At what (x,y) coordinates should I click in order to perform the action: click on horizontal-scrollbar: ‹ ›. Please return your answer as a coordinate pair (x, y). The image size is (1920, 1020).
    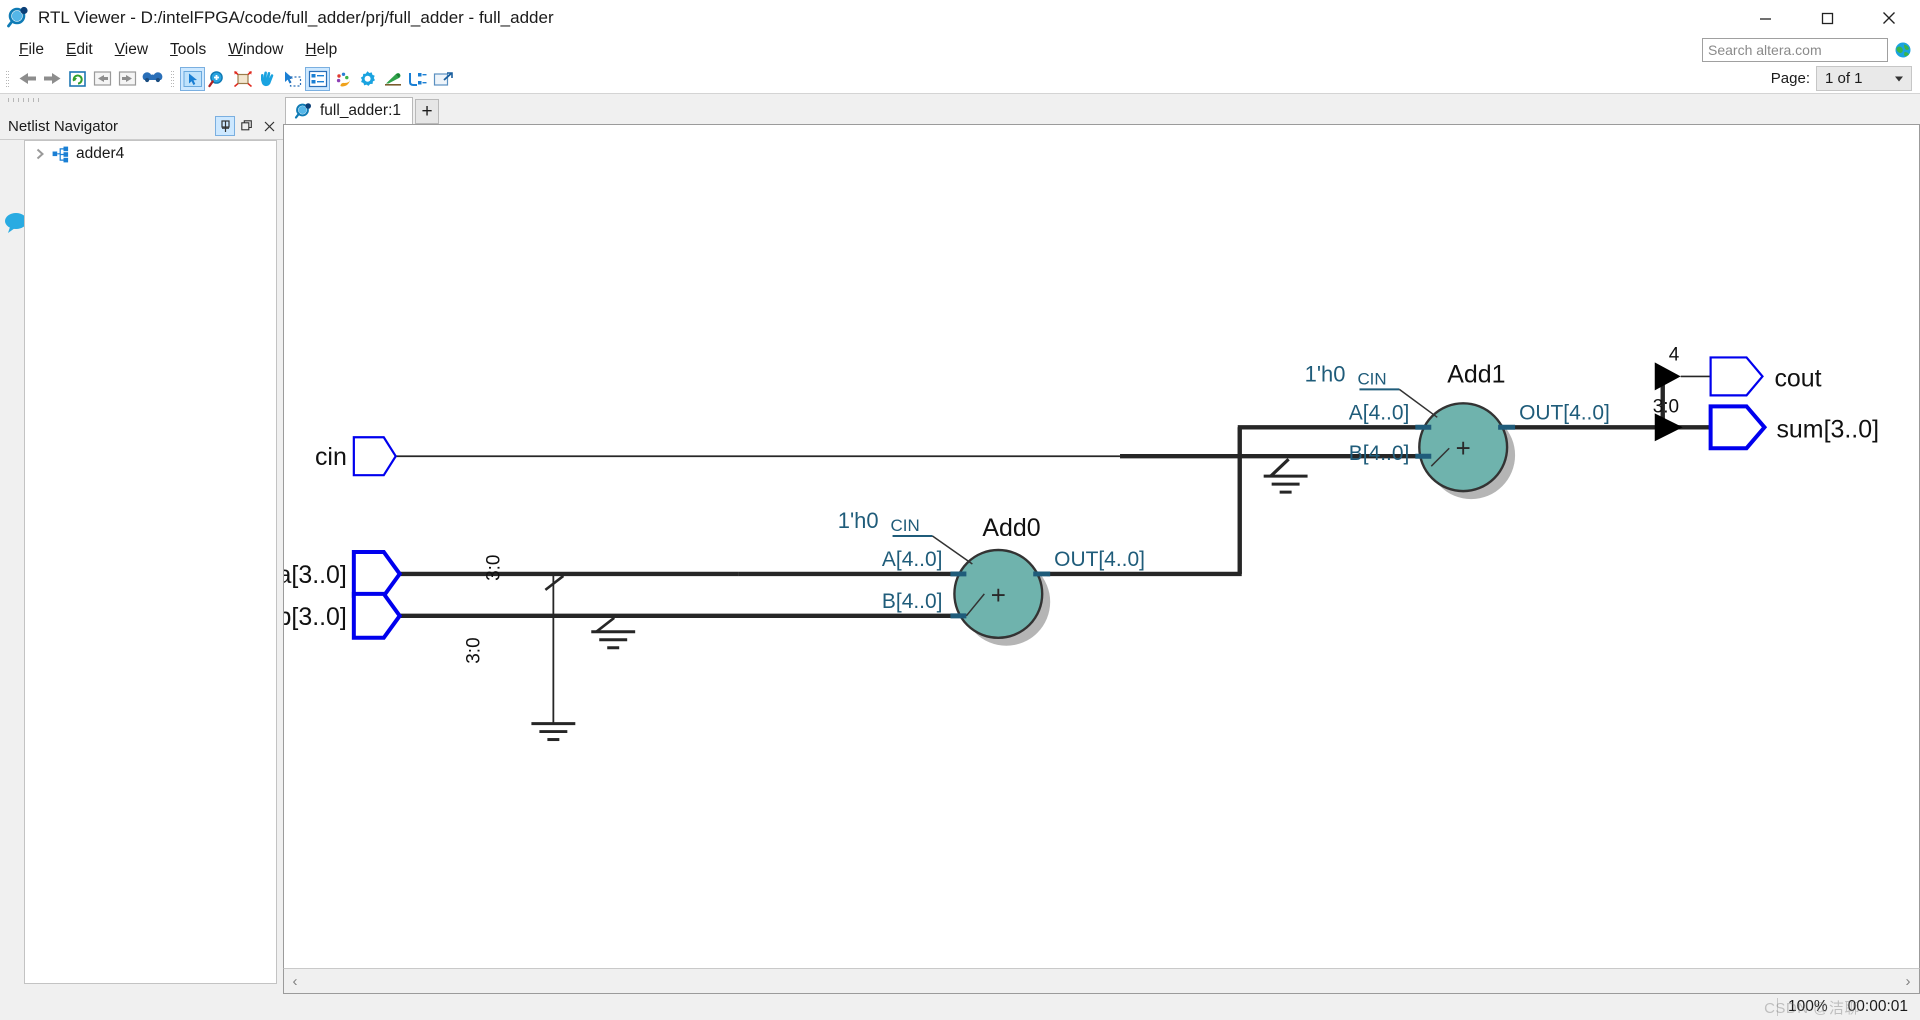
    Looking at the image, I should click on (1101, 981).